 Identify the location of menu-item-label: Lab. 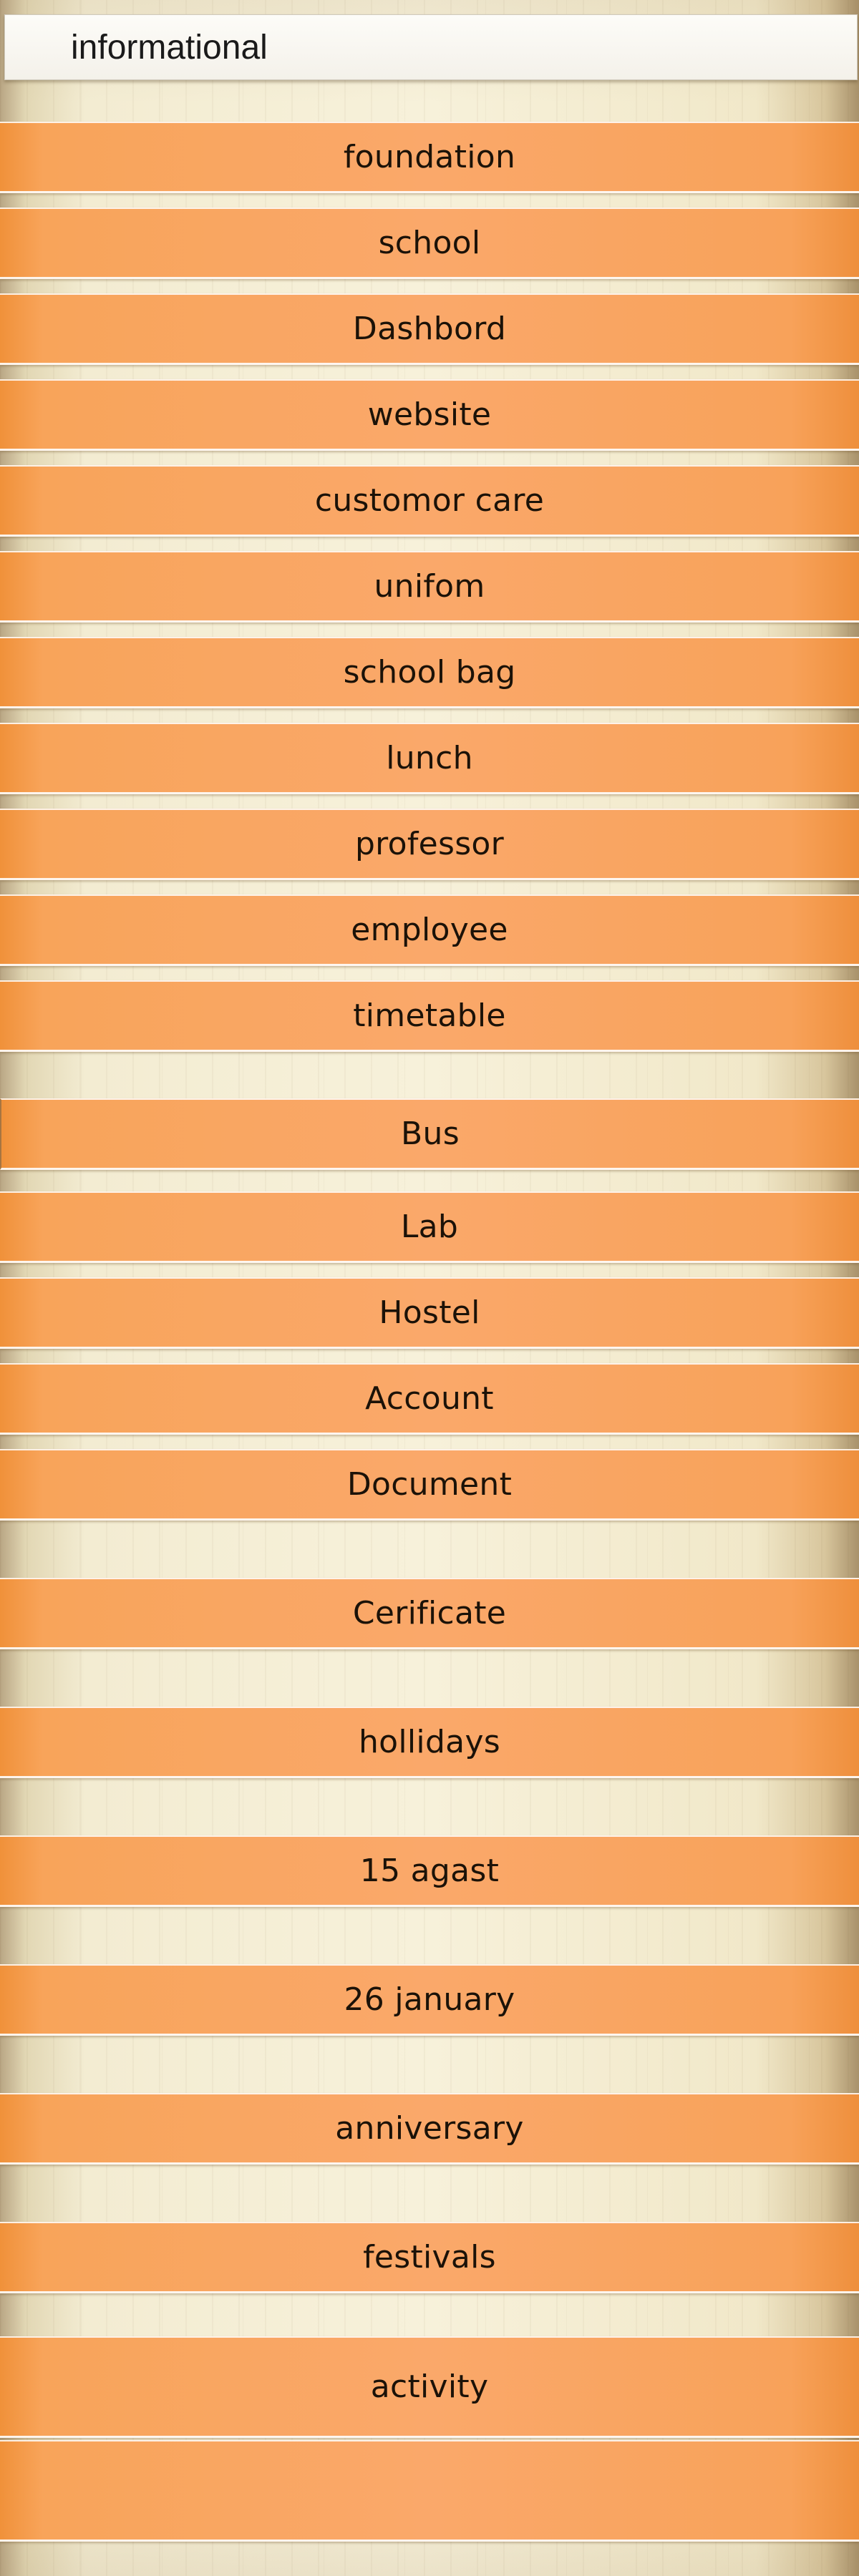
(429, 1227).